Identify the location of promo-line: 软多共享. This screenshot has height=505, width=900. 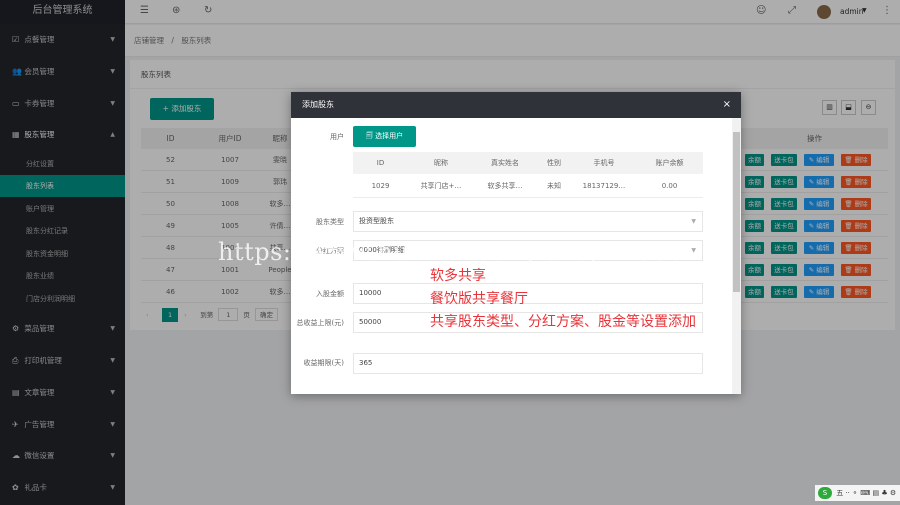
(458, 276).